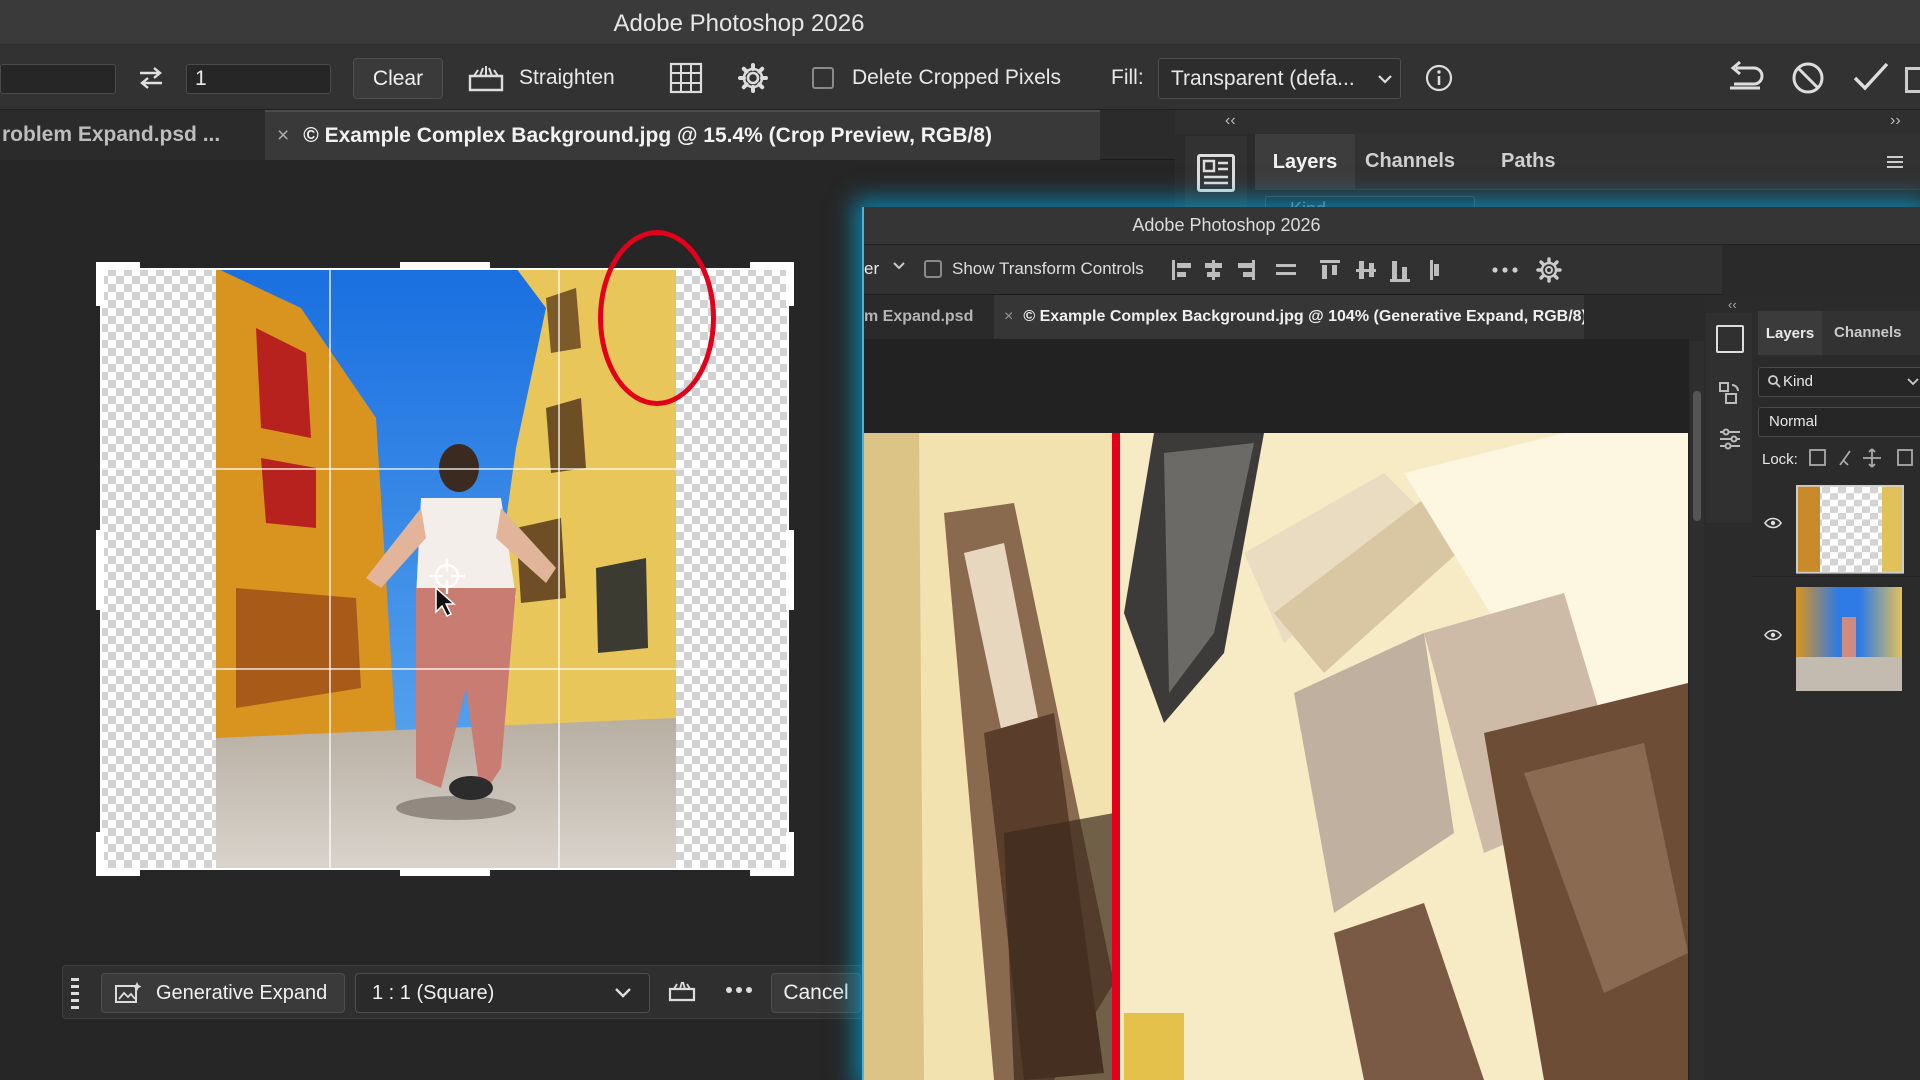 This screenshot has height=1080, width=1920. I want to click on generative-expand-label: Generative Expand, so click(242, 992).